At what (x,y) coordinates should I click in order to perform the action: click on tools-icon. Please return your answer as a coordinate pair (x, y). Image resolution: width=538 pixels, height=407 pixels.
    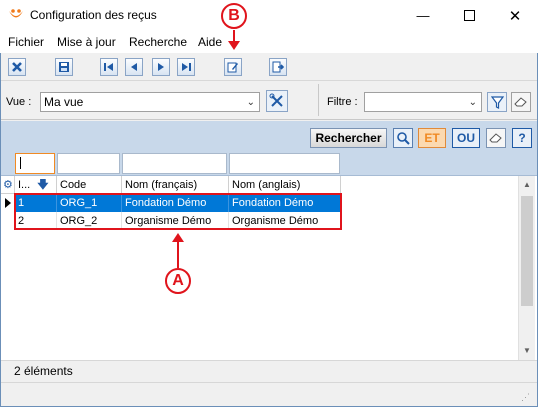
    Looking at the image, I should click on (276, 100).